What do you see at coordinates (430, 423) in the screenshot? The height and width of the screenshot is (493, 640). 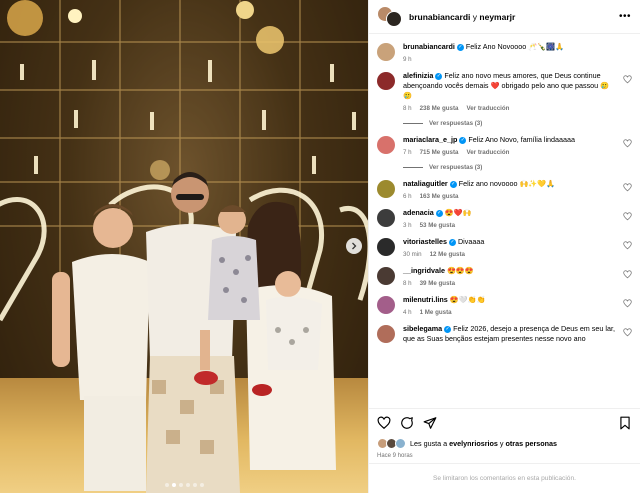 I see `share-icon` at bounding box center [430, 423].